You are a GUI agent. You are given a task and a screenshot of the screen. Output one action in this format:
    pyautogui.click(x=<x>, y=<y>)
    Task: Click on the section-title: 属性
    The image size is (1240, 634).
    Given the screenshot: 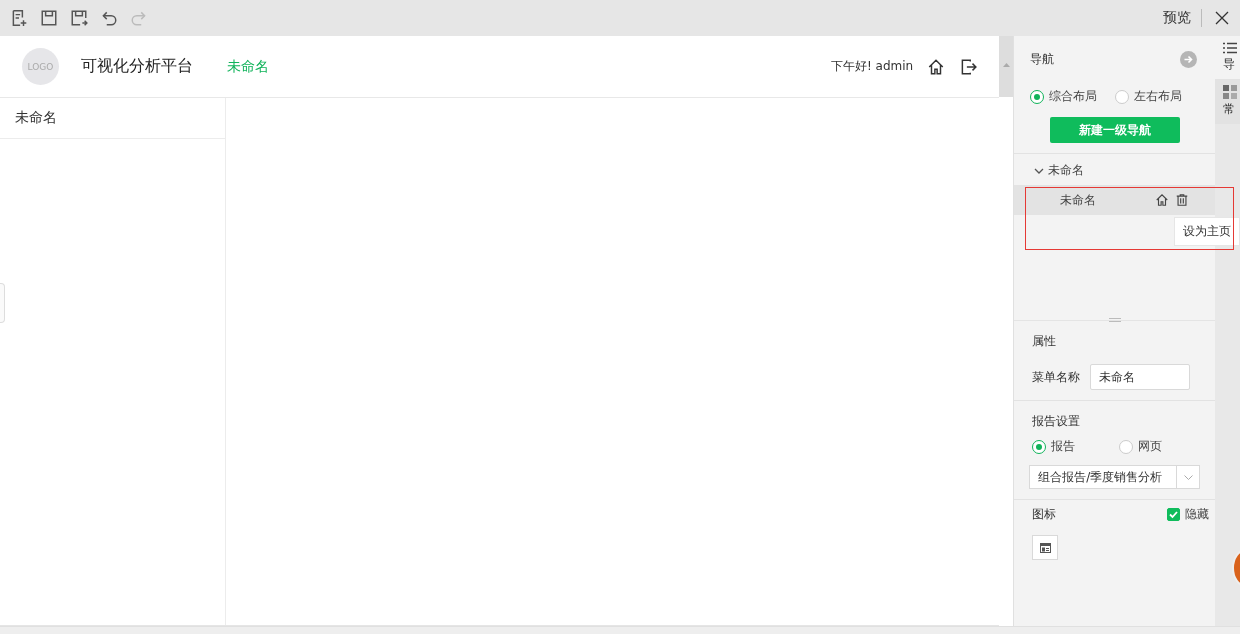 What is the action you would take?
    pyautogui.click(x=1044, y=341)
    